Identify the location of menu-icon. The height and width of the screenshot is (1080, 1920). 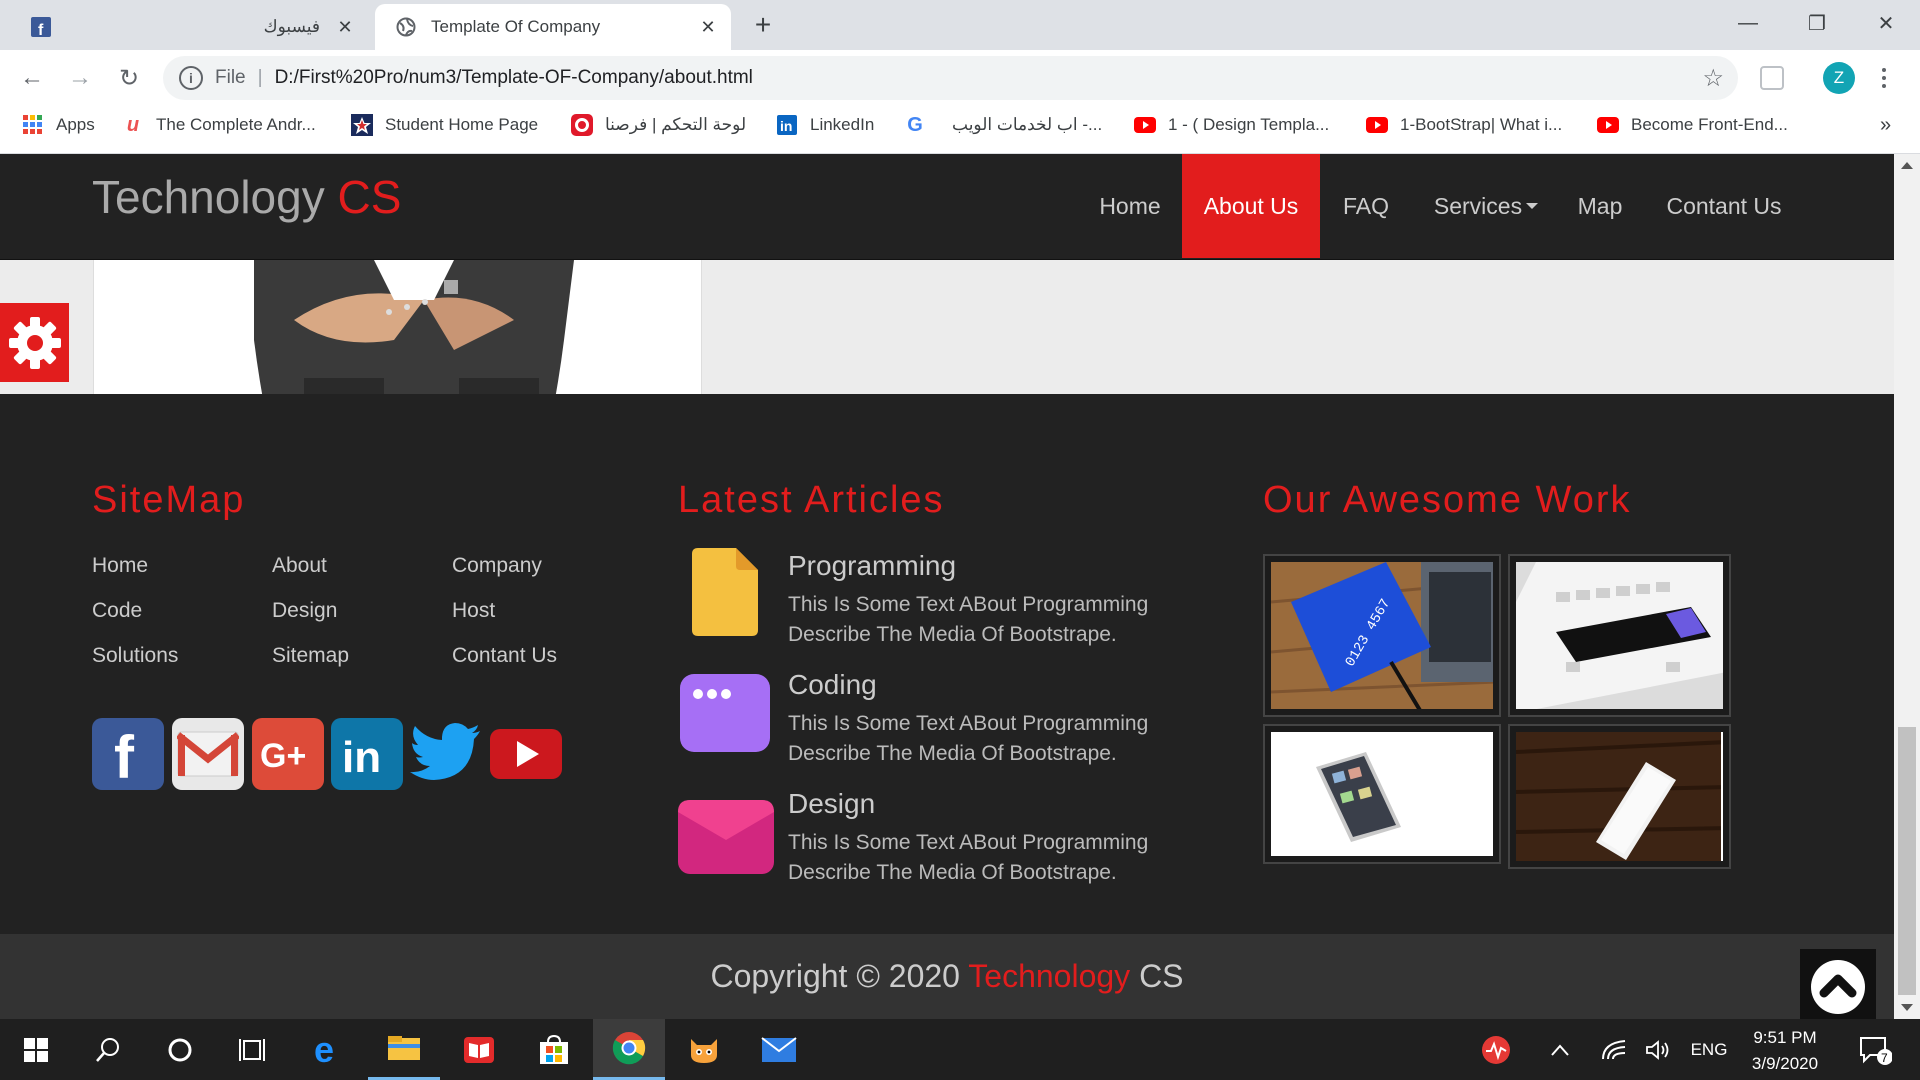
(1884, 78).